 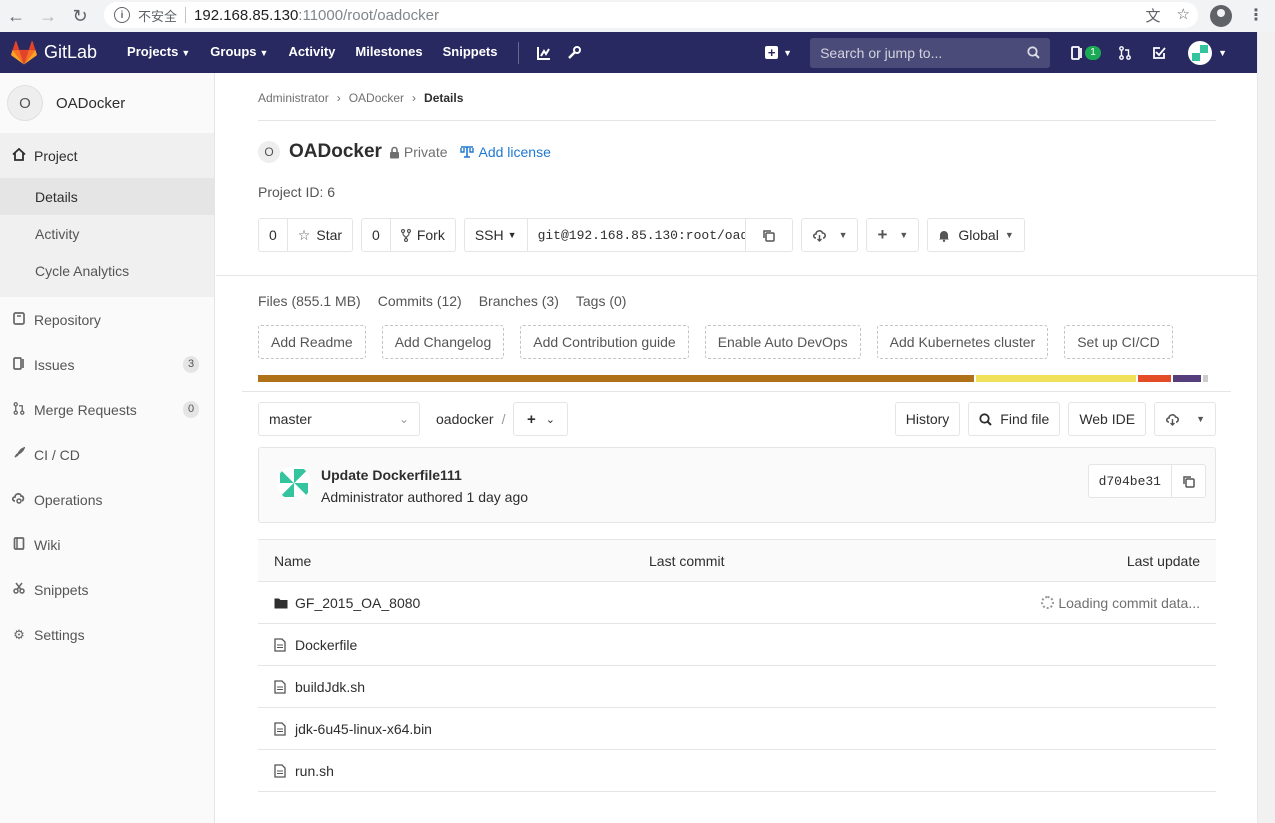 What do you see at coordinates (443, 342) in the screenshot?
I see `add-changelog-button: Add Changelog` at bounding box center [443, 342].